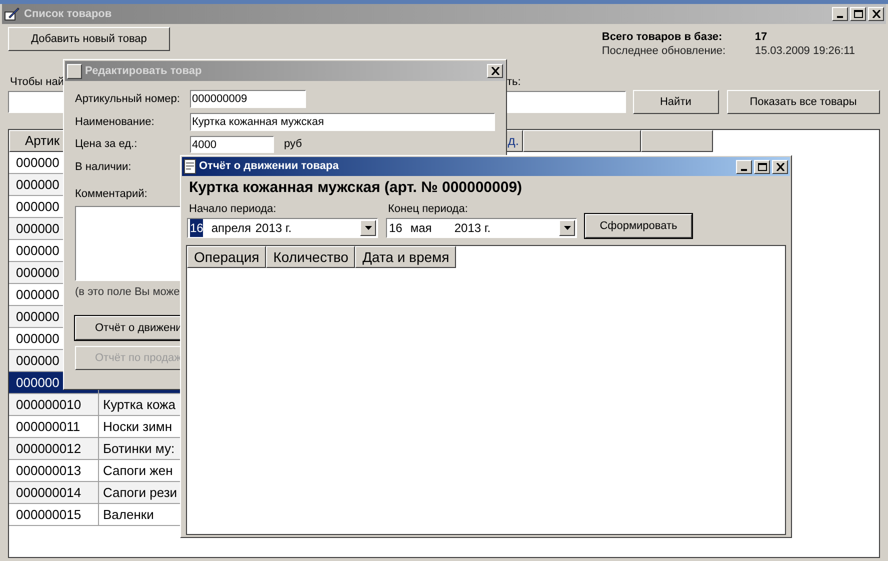 This screenshot has width=888, height=561. Describe the element at coordinates (128, 99) in the screenshot. I see `field-label: Артикульный номер:` at that location.